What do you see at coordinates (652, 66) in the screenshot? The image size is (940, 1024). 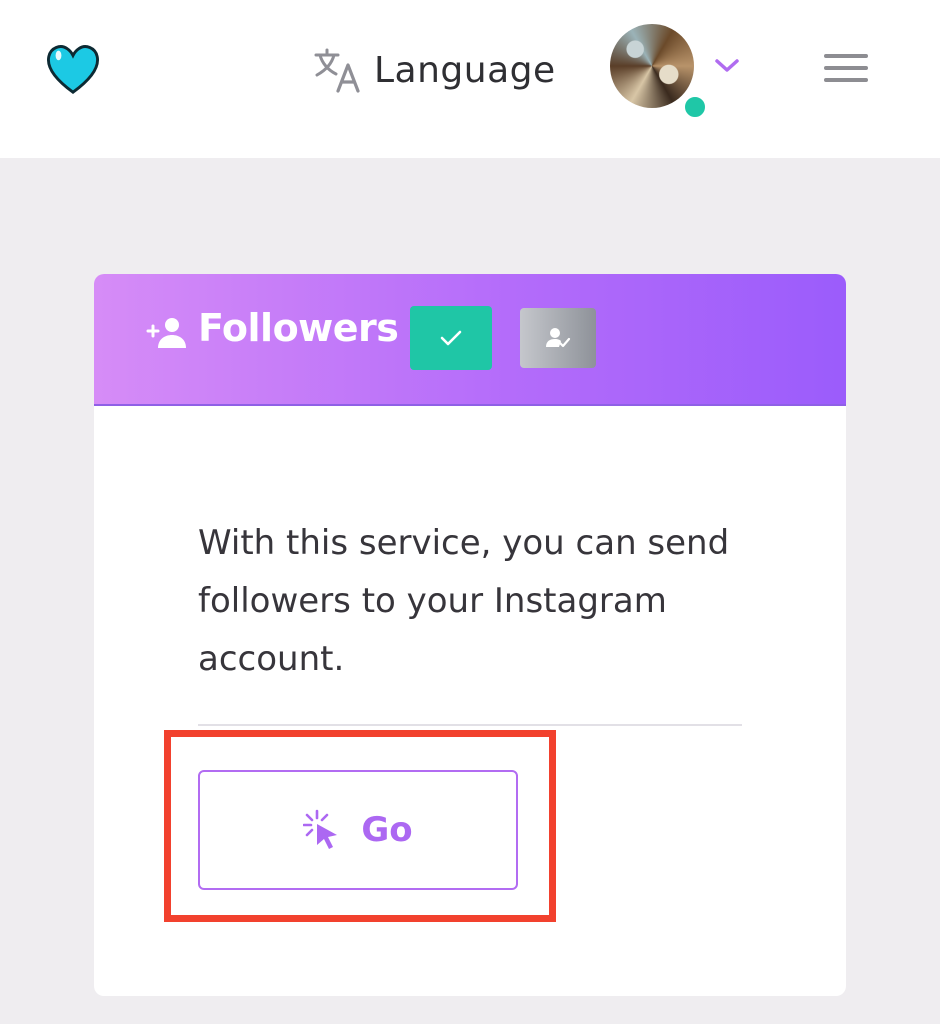 I see `avatar-image` at bounding box center [652, 66].